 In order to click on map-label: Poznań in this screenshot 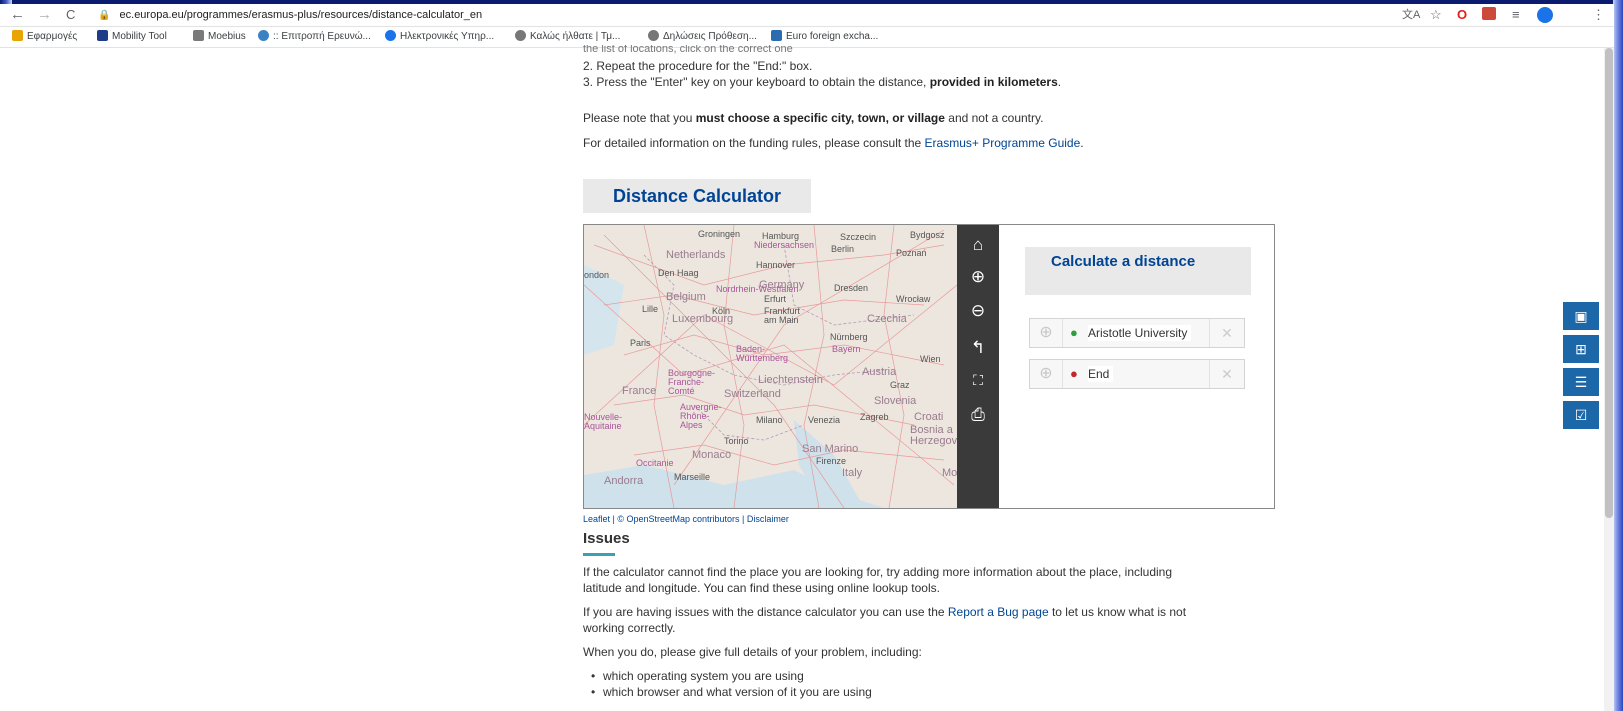, I will do `click(911, 253)`.